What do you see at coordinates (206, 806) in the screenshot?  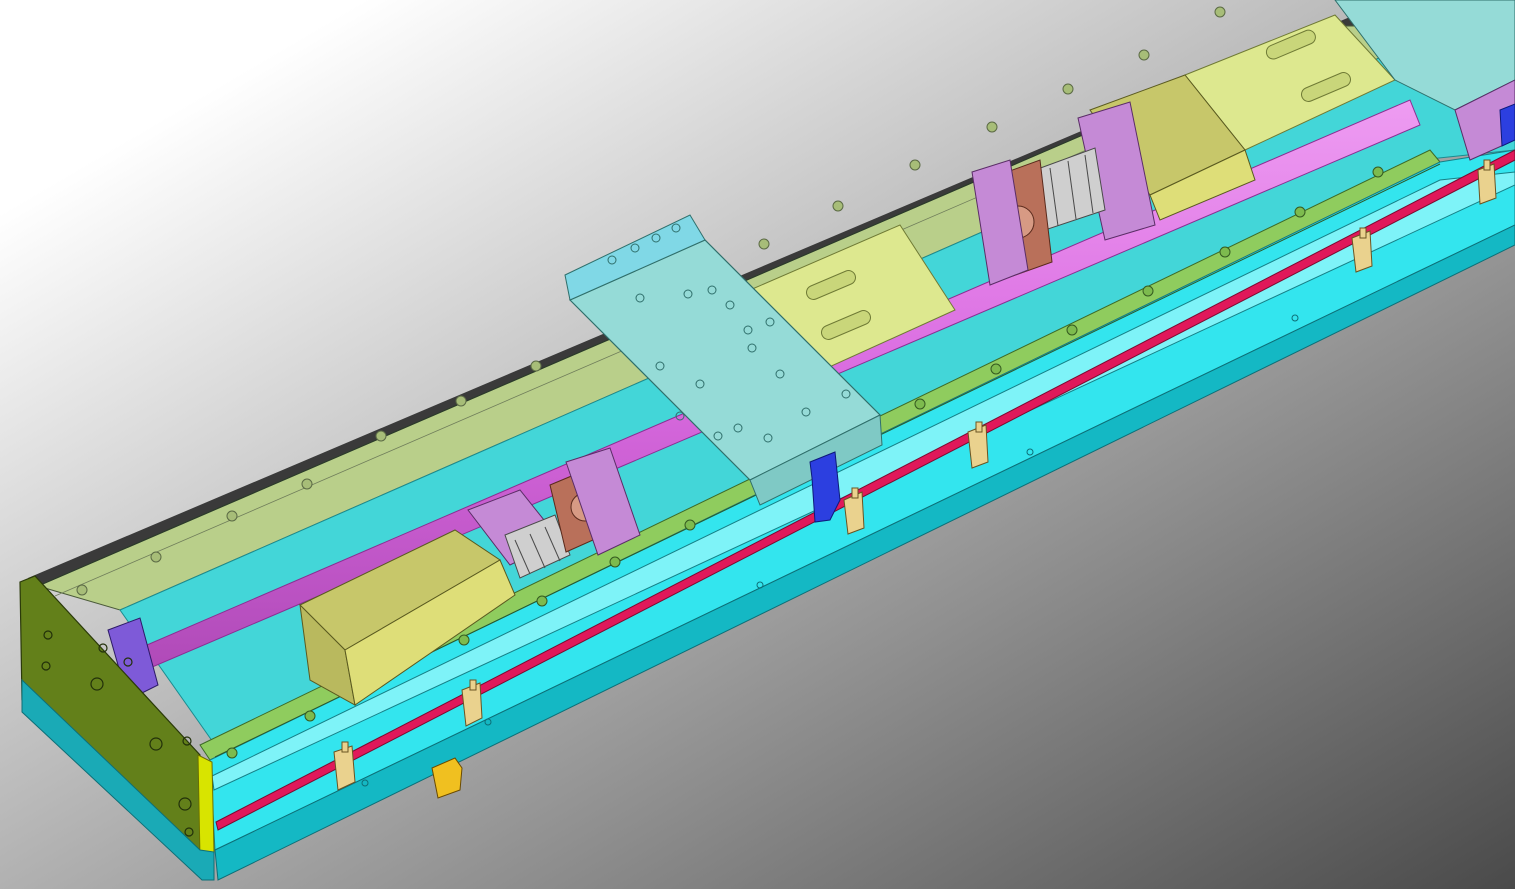 I see `end-plate-edge` at bounding box center [206, 806].